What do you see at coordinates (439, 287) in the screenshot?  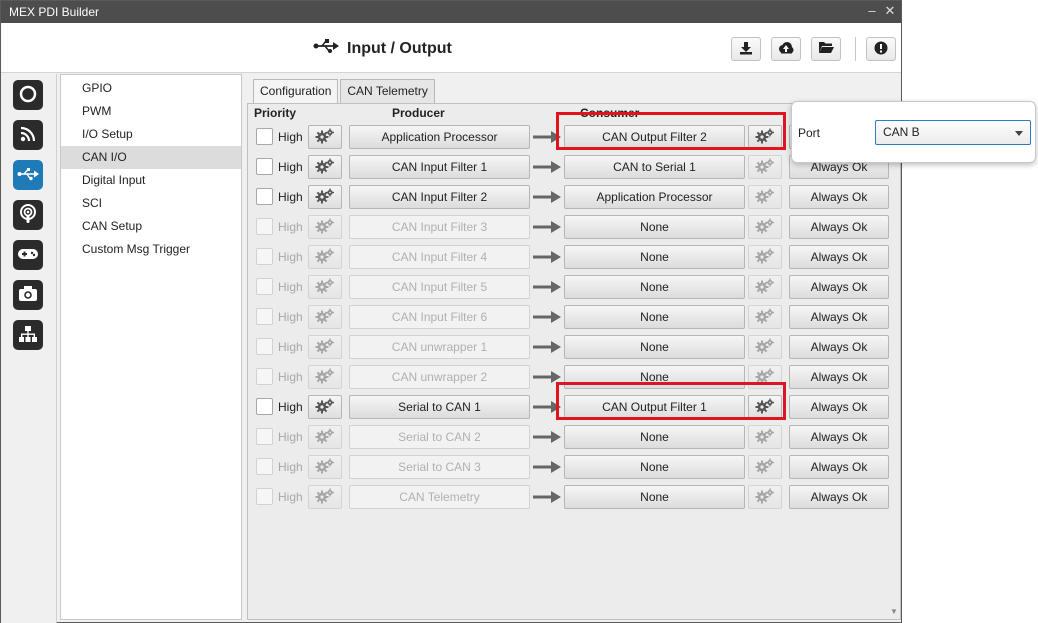 I see `producer-button: CAN Input Filter 5` at bounding box center [439, 287].